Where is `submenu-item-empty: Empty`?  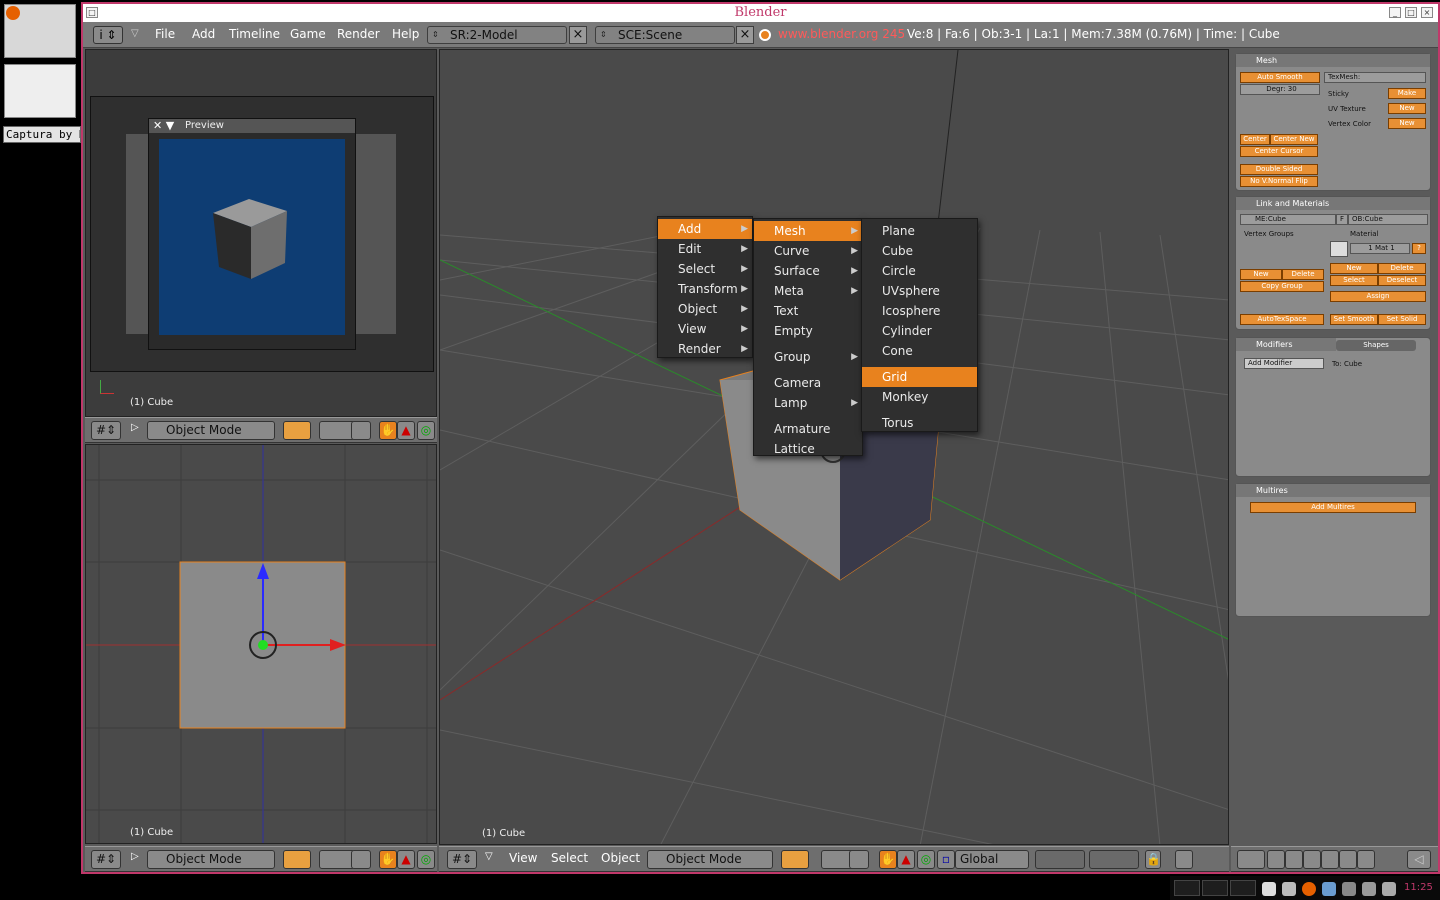
submenu-item-empty: Empty is located at coordinates (808, 331).